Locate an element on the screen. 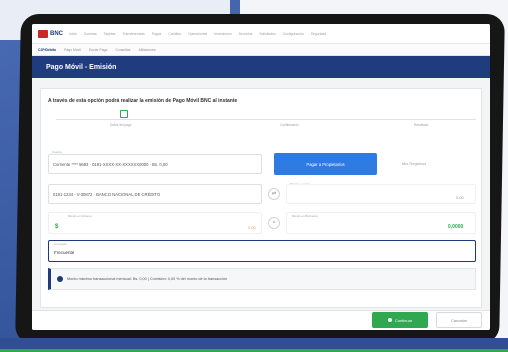  menu-item: Servicios is located at coordinates (246, 34).